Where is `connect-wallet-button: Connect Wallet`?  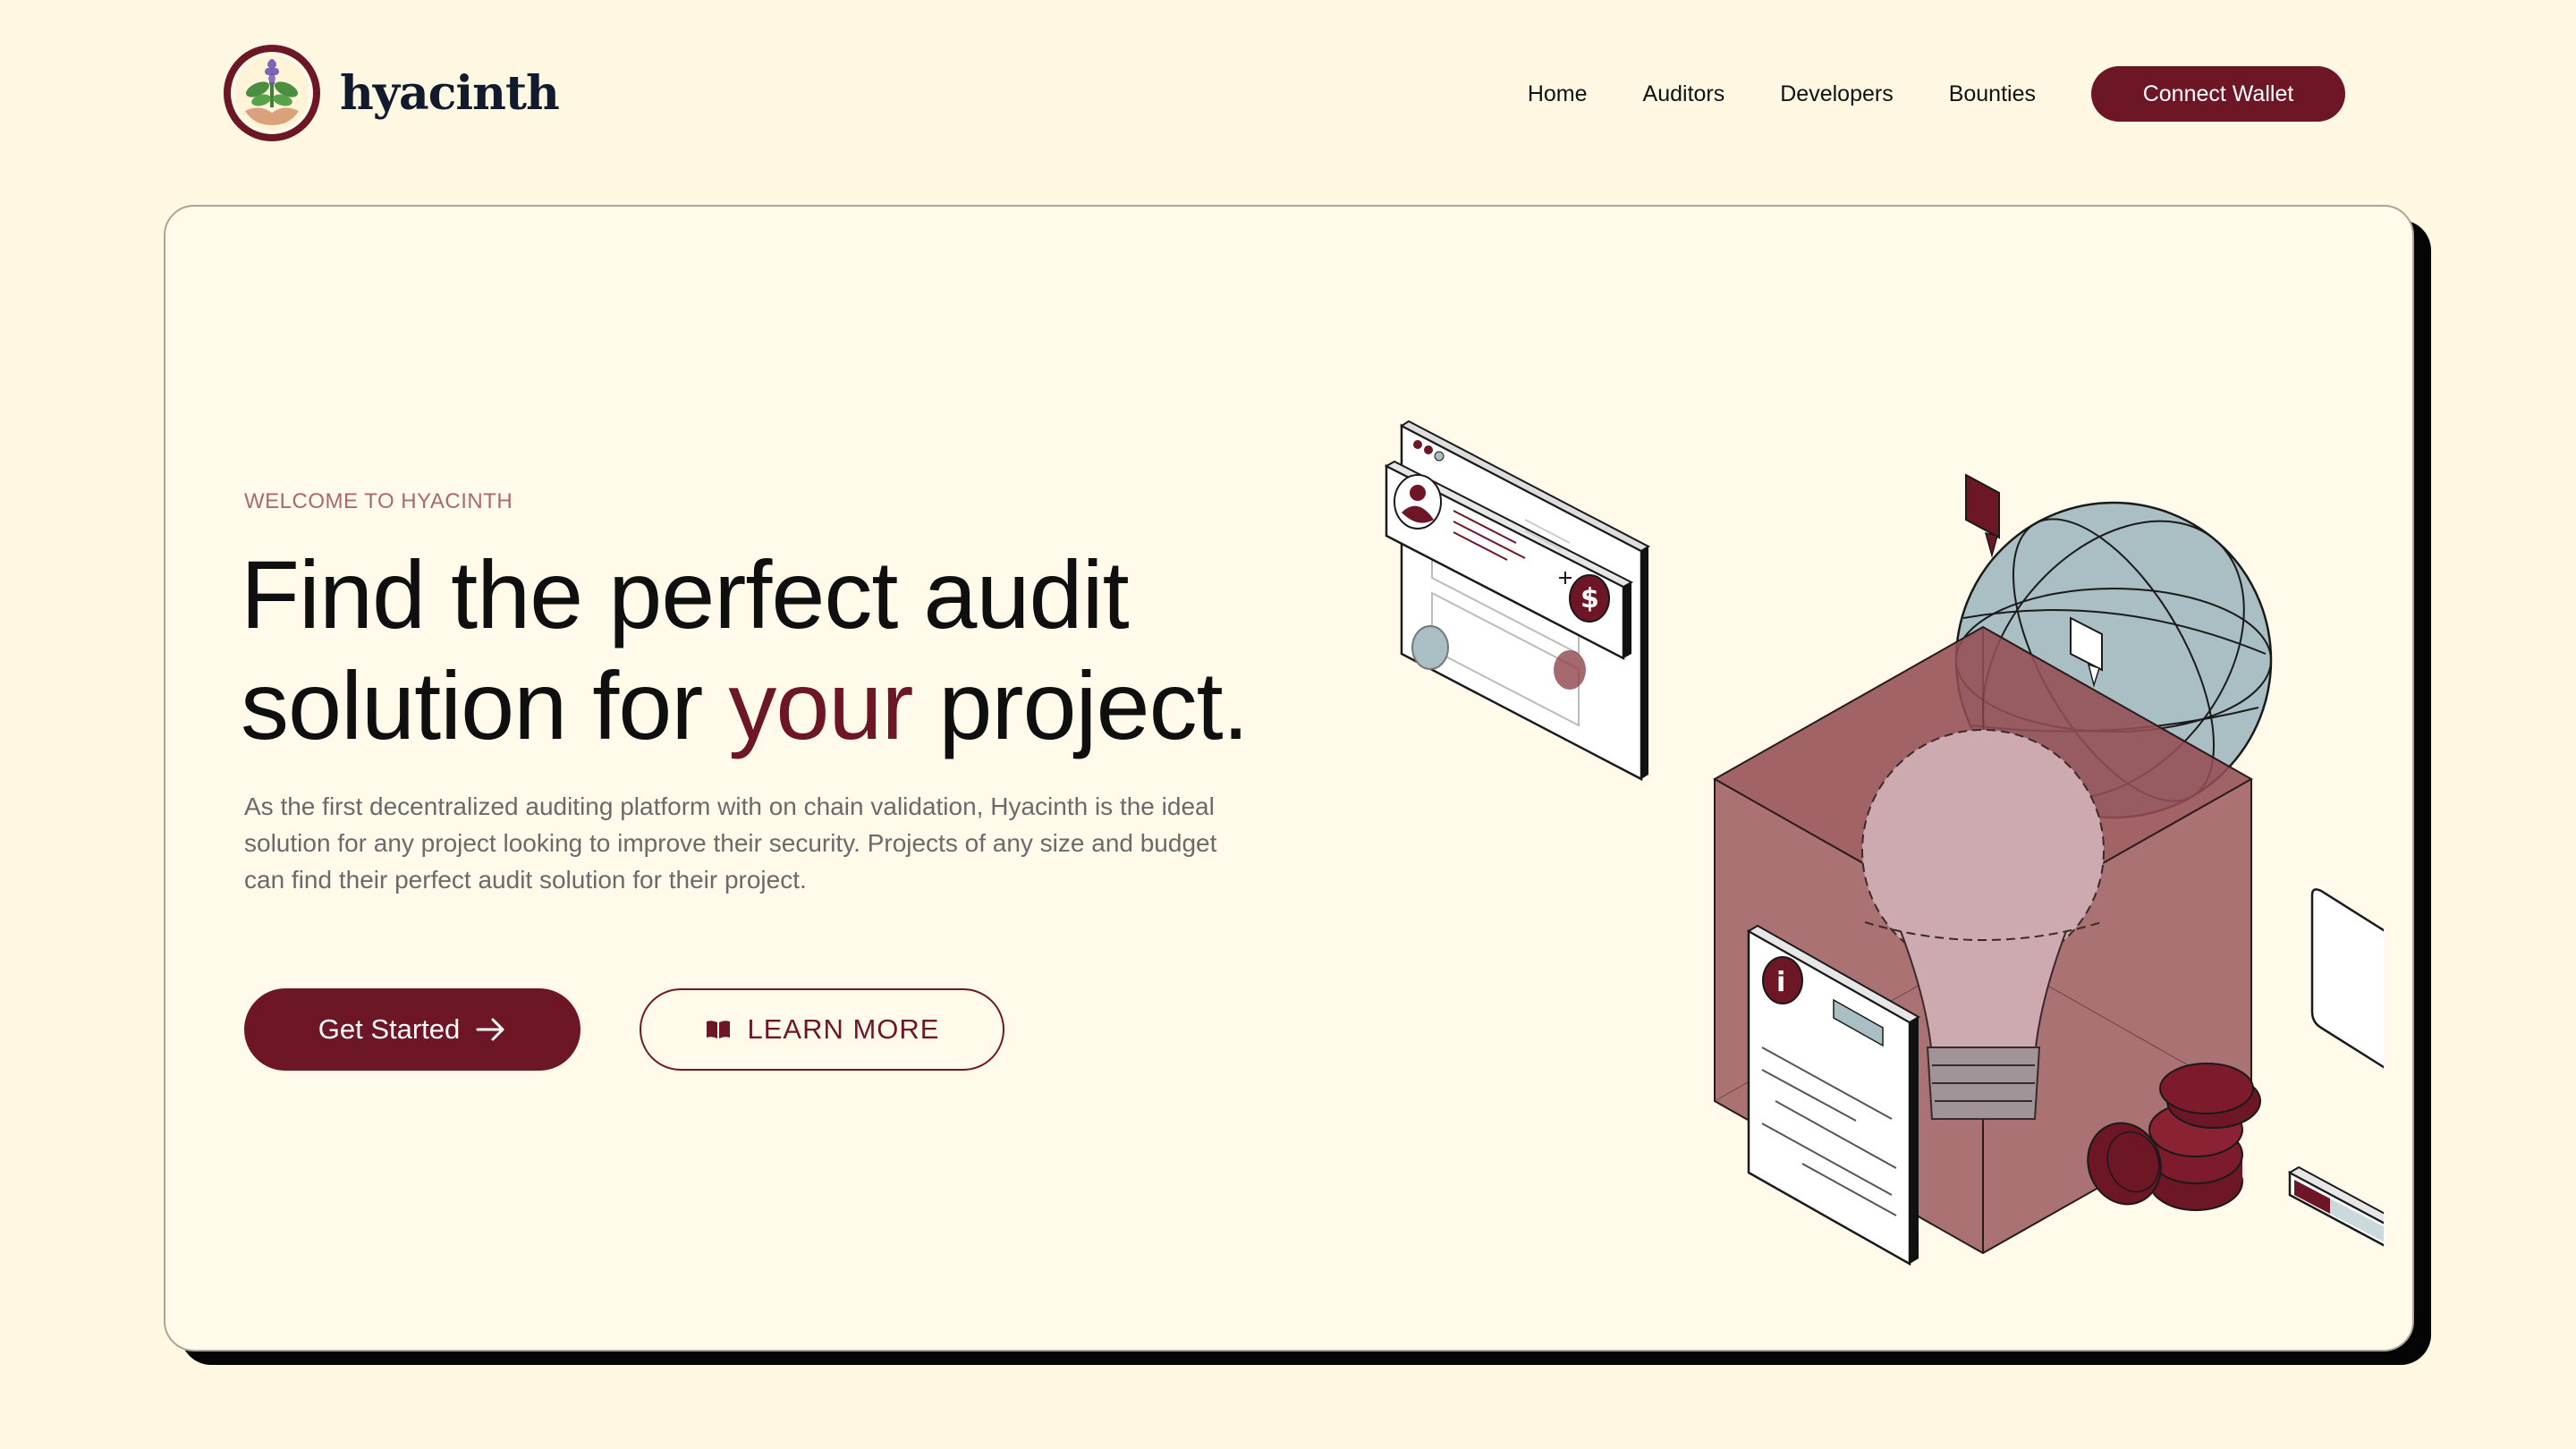
connect-wallet-button: Connect Wallet is located at coordinates (2218, 94).